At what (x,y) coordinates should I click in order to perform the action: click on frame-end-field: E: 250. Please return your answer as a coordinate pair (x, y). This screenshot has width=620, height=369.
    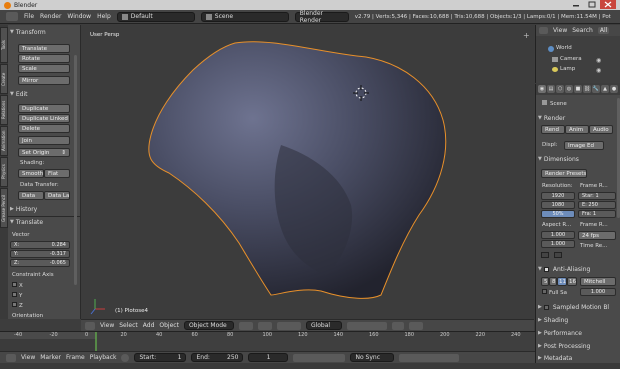
    Looking at the image, I should click on (597, 205).